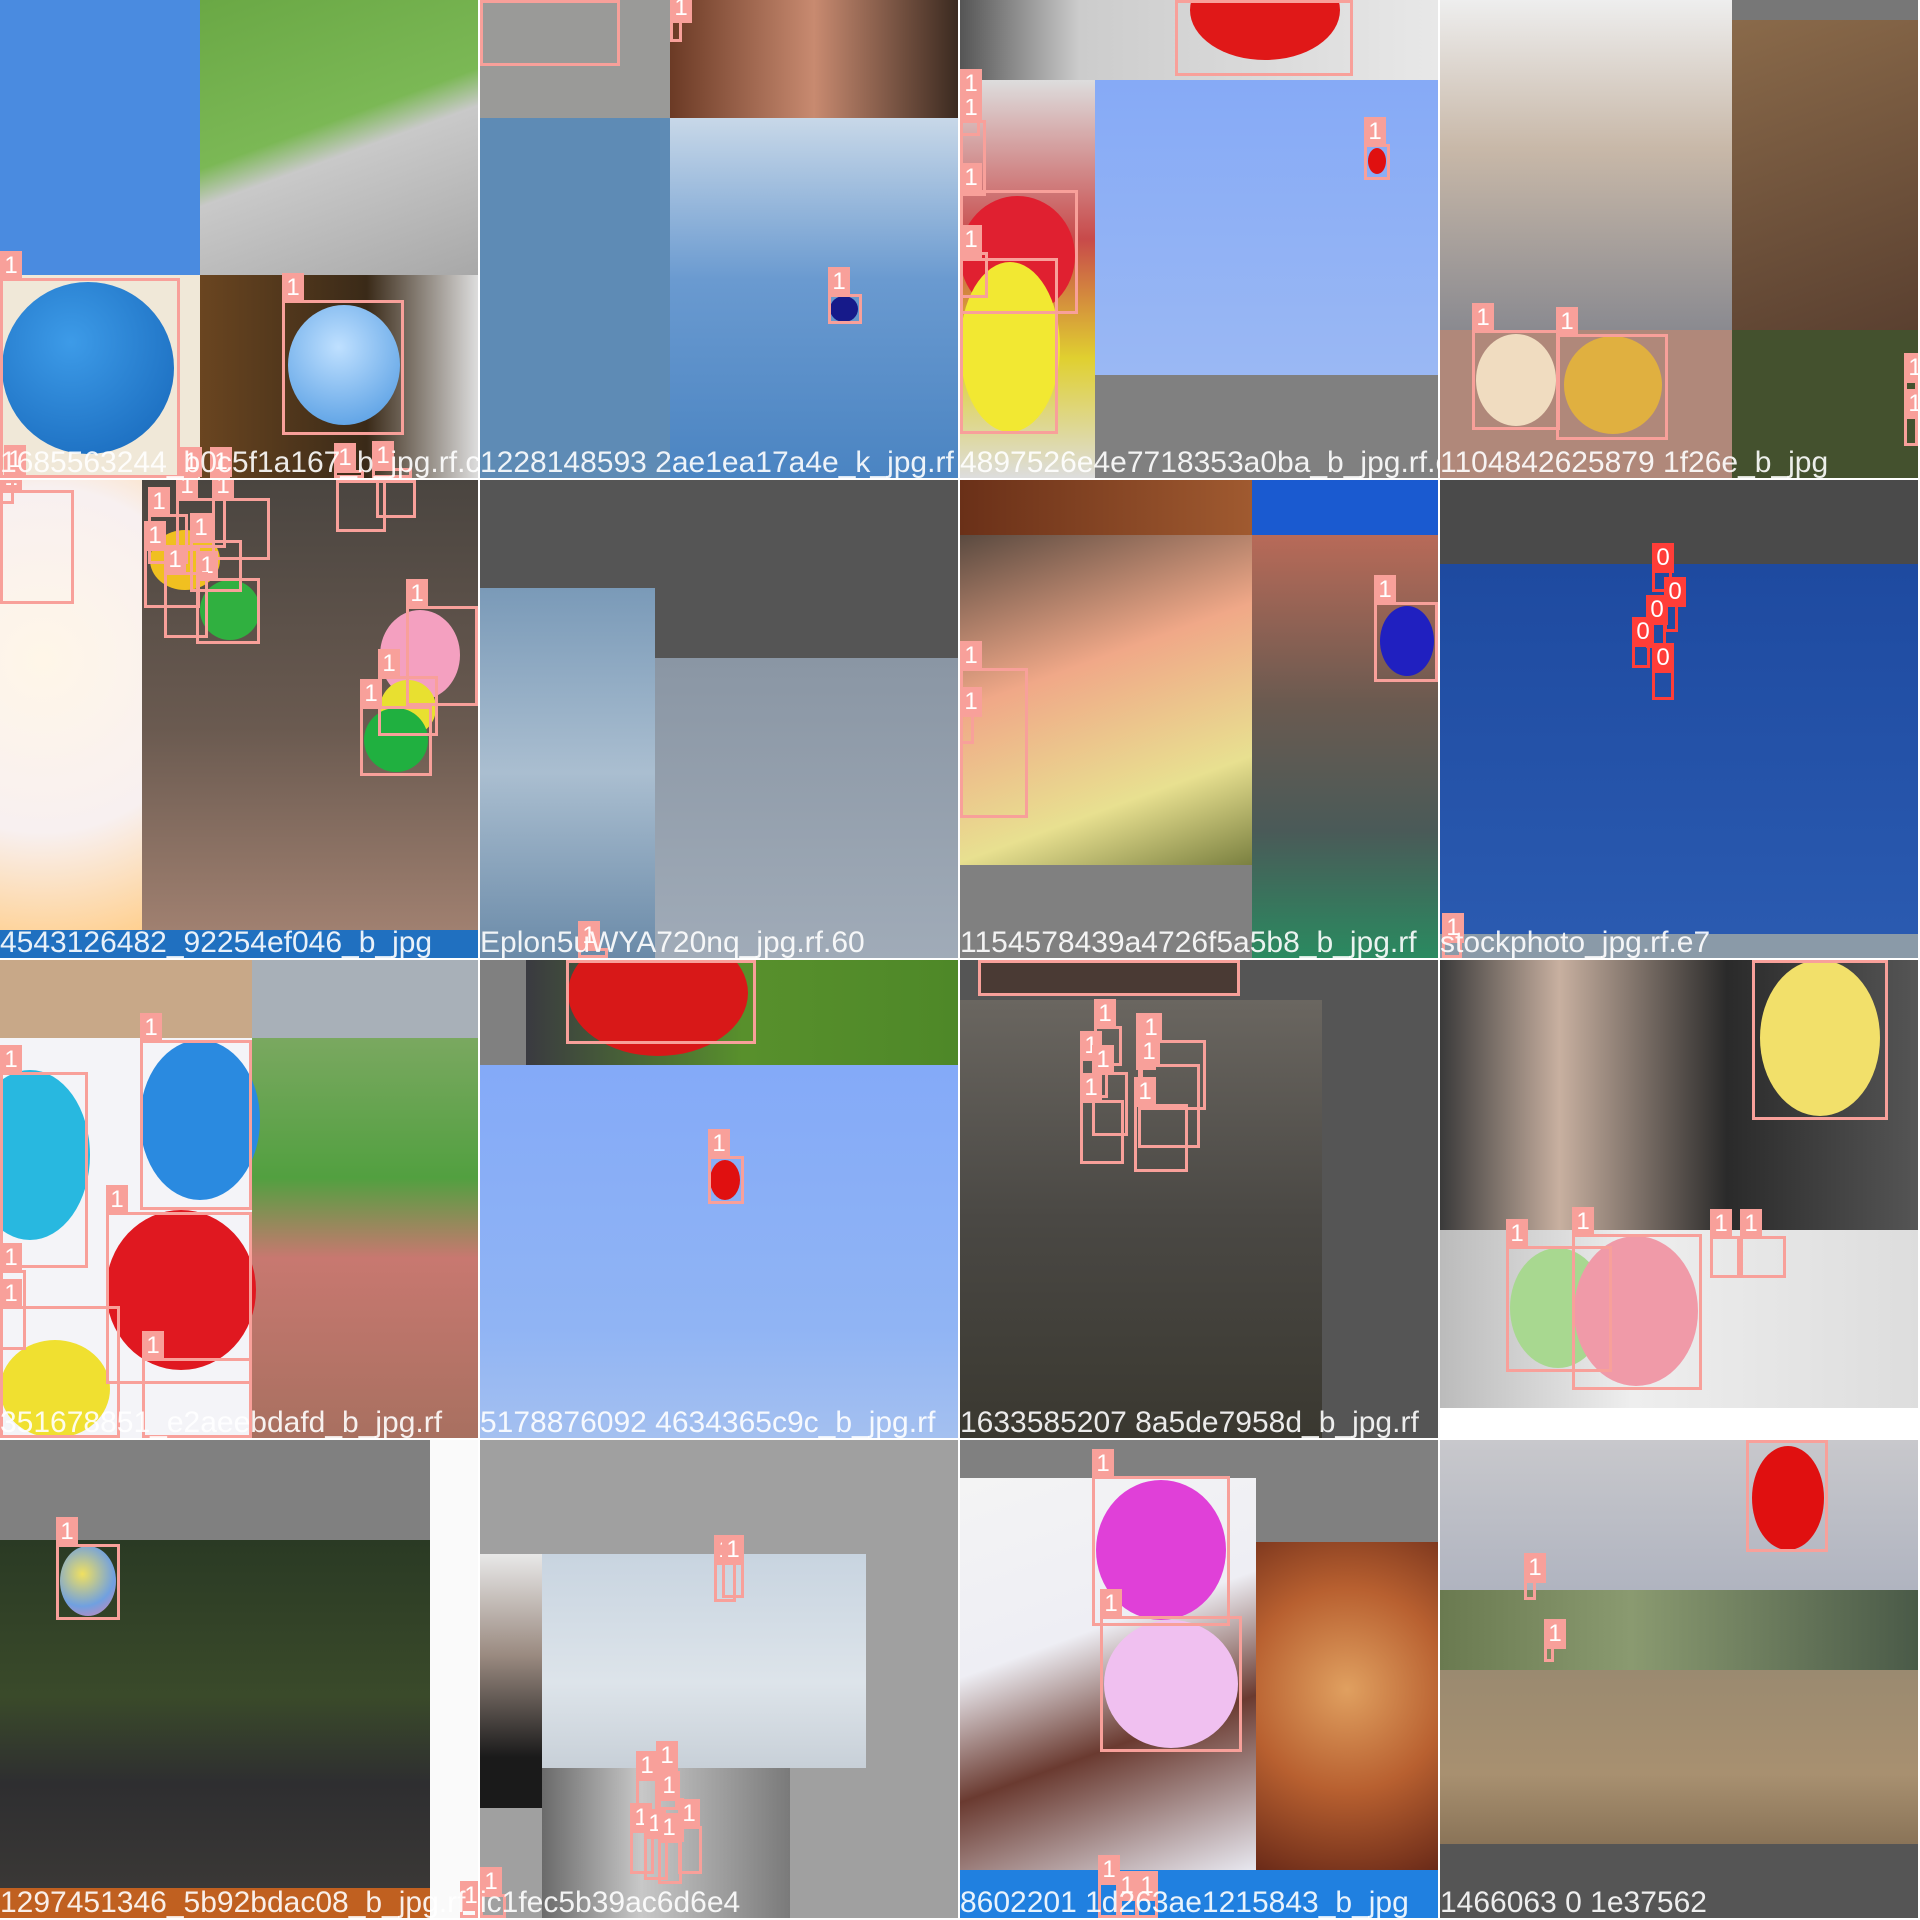 This screenshot has height=1920, width=1920. Describe the element at coordinates (239, 462) in the screenshot. I see `image-filename: 1685563244_b0c5f1a167_b_jpg.rf.c` at that location.